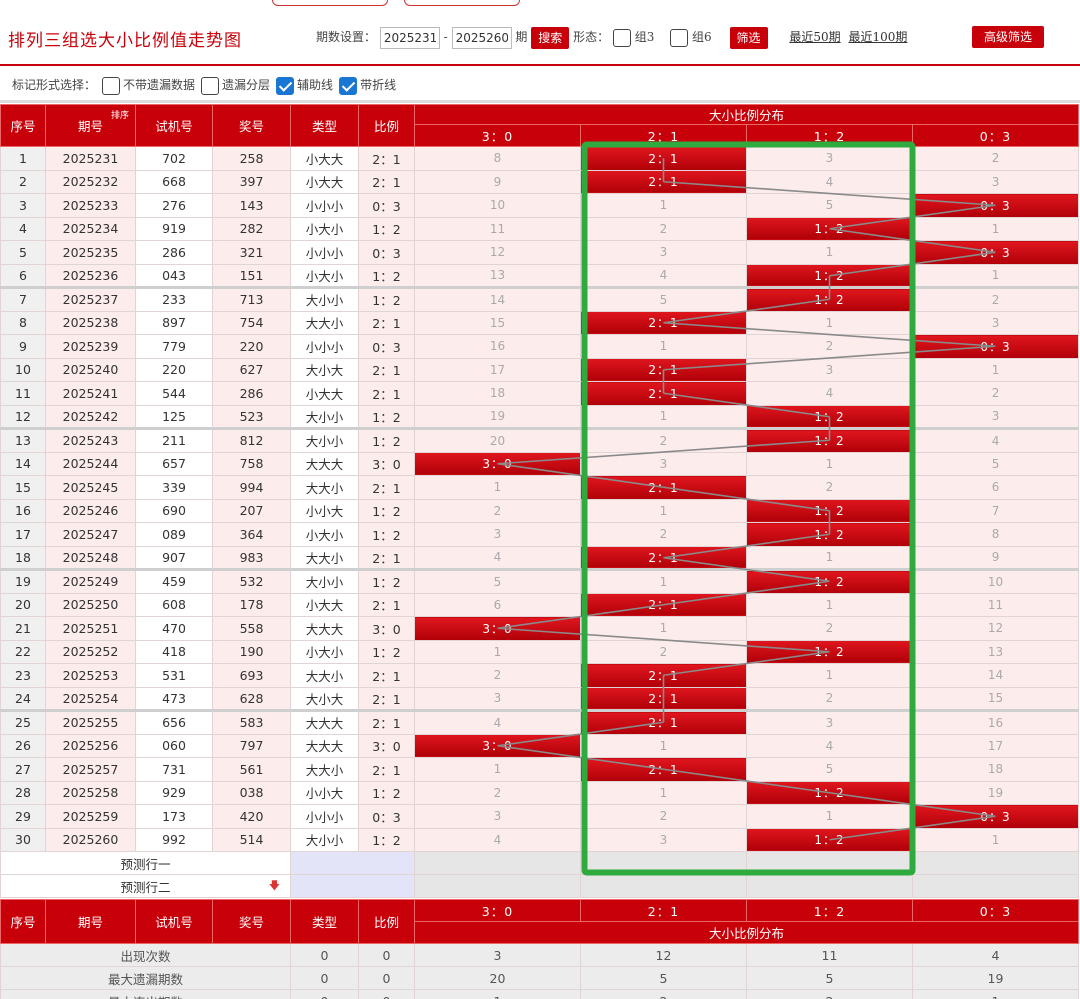 This screenshot has width=1080, height=999. What do you see at coordinates (23, 158) in the screenshot?
I see `row-index: 1` at bounding box center [23, 158].